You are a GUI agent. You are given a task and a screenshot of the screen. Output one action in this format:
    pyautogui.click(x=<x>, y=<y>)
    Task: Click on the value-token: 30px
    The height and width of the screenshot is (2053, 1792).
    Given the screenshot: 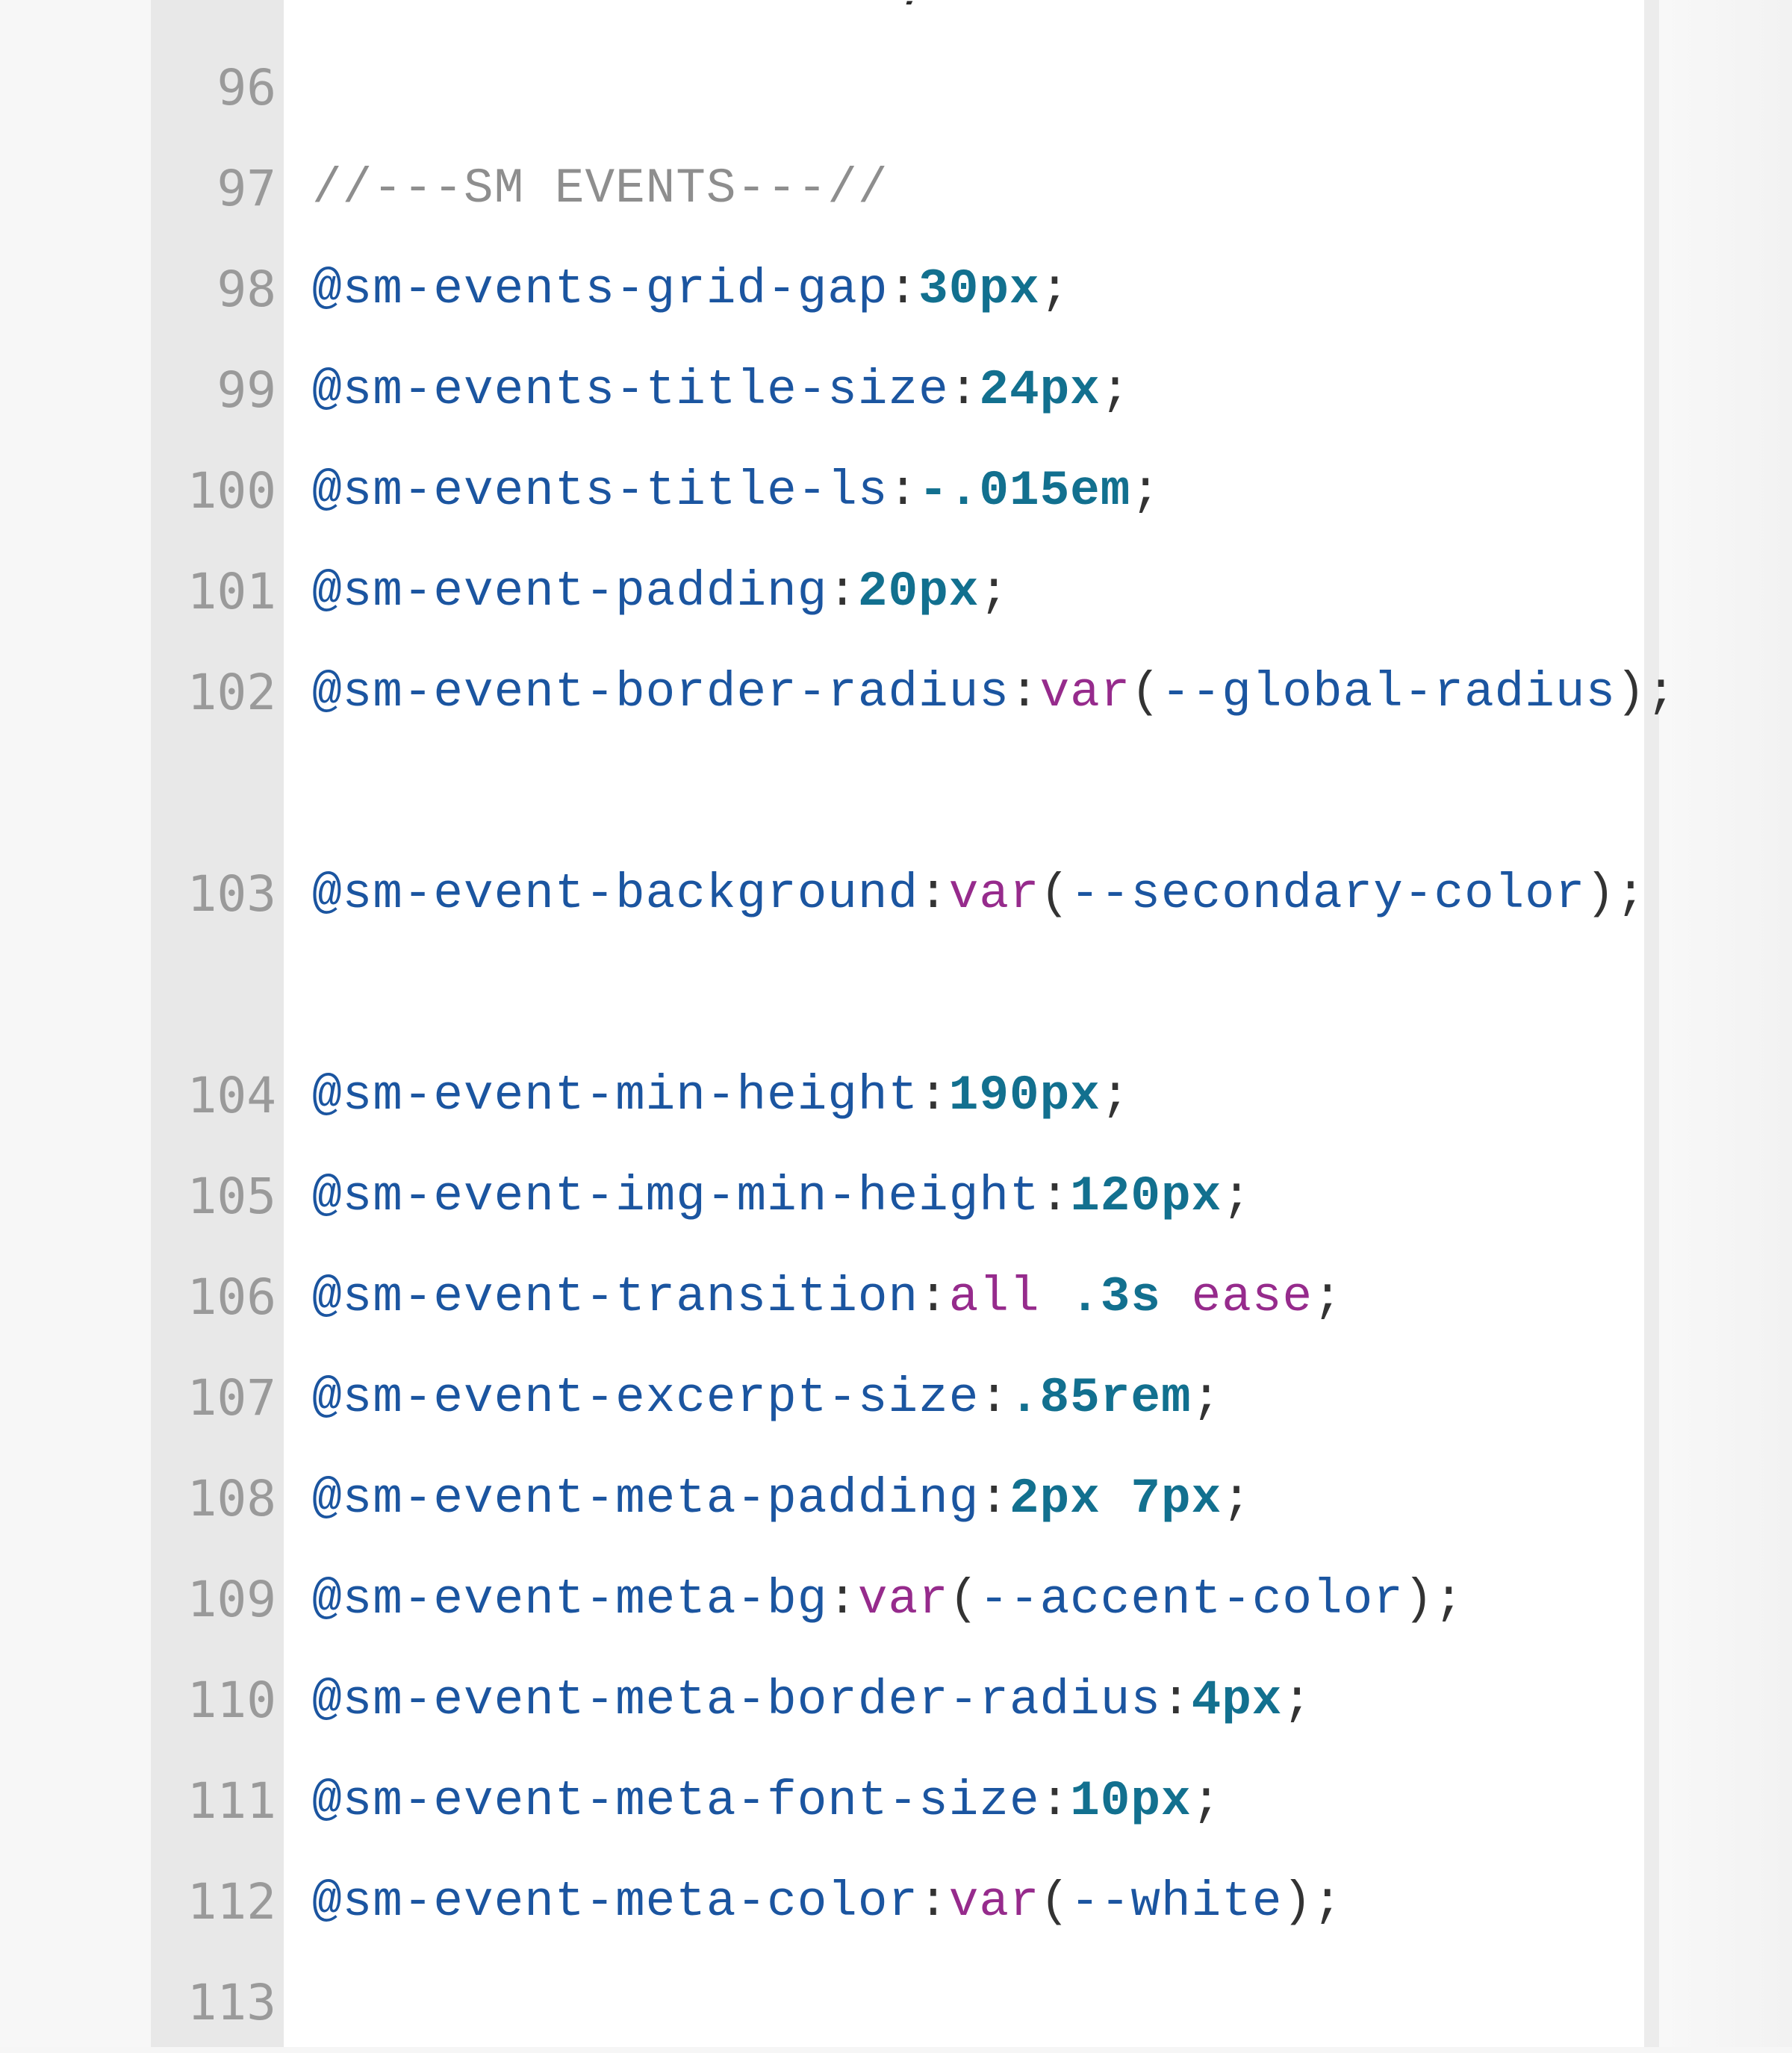 What is the action you would take?
    pyautogui.click(x=979, y=289)
    